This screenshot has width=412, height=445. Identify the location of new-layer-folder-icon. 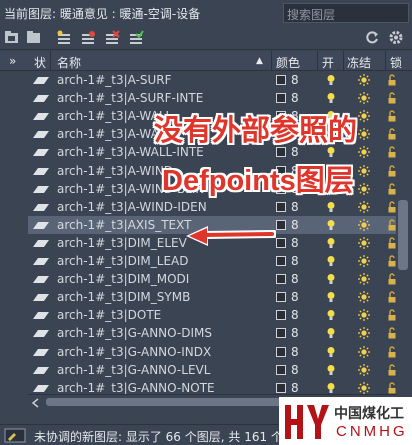
(12, 37).